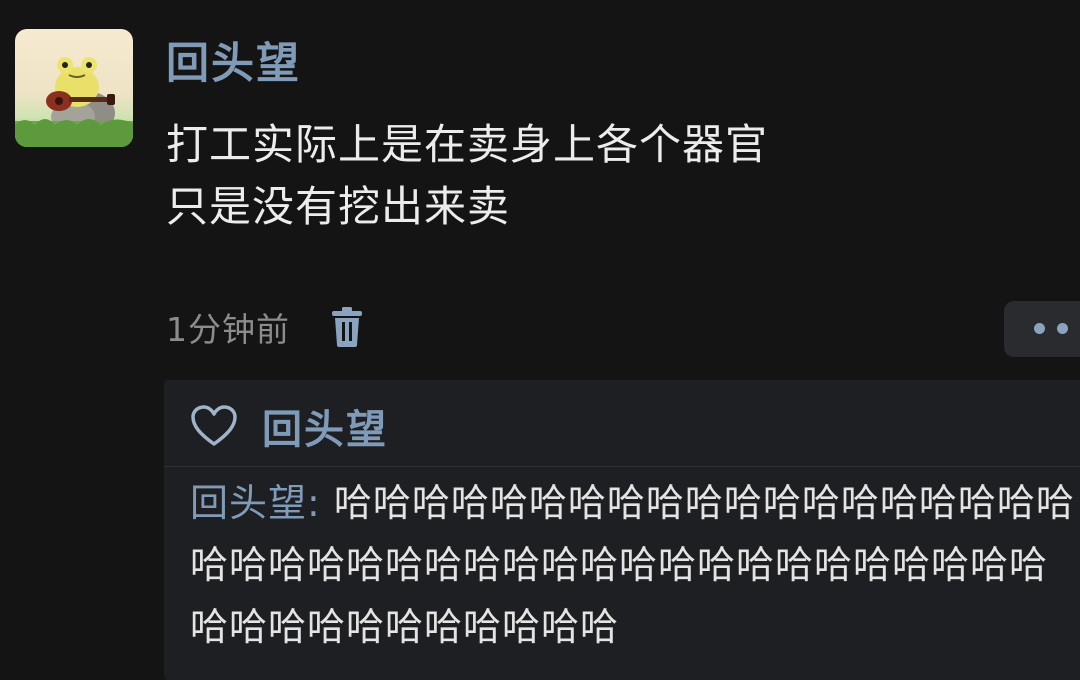 The image size is (1080, 680). I want to click on likes-row: 回头望, so click(289, 426).